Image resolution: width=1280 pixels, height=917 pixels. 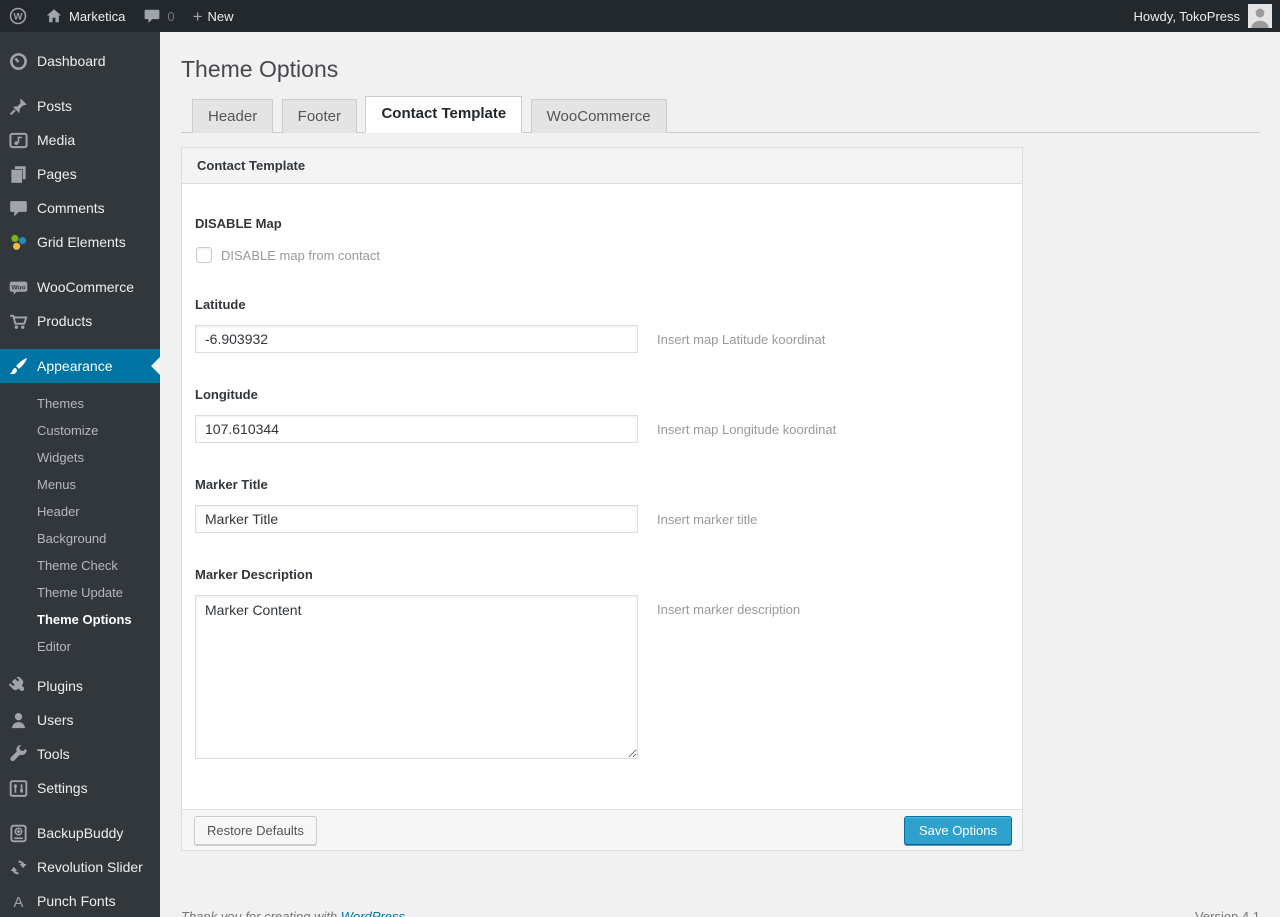 I want to click on sidebar-item-plugins: Plugins, so click(x=80, y=686).